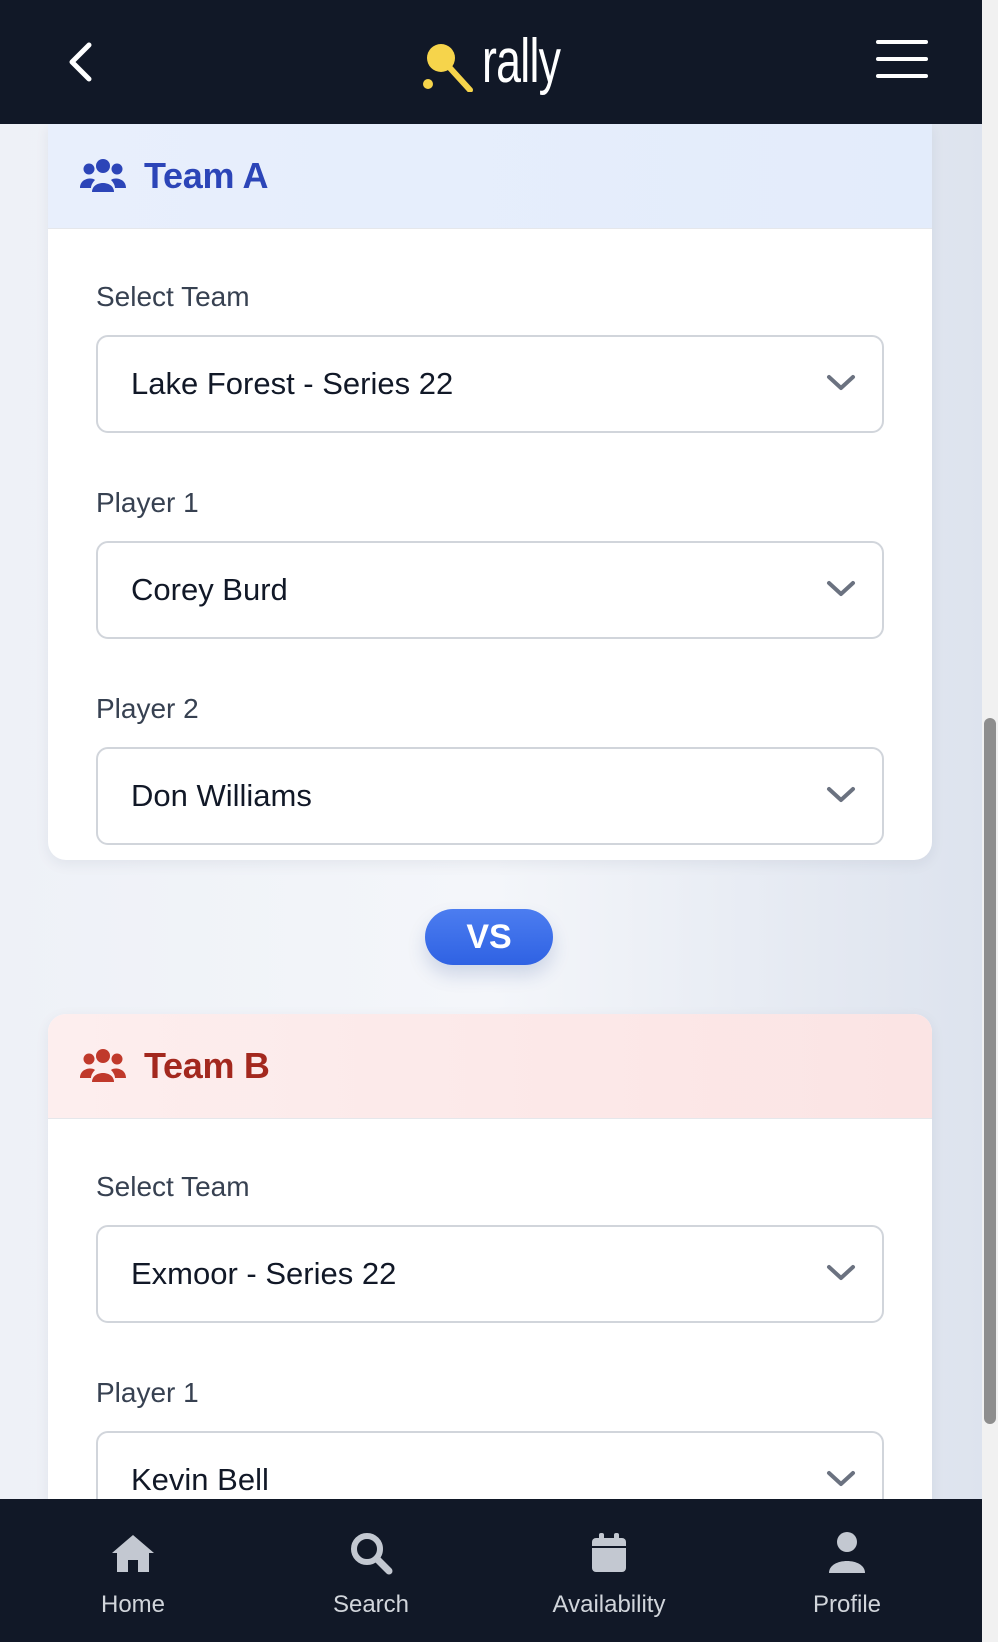 The image size is (998, 1642). Describe the element at coordinates (147, 708) in the screenshot. I see `player-2-label: Player 2` at that location.